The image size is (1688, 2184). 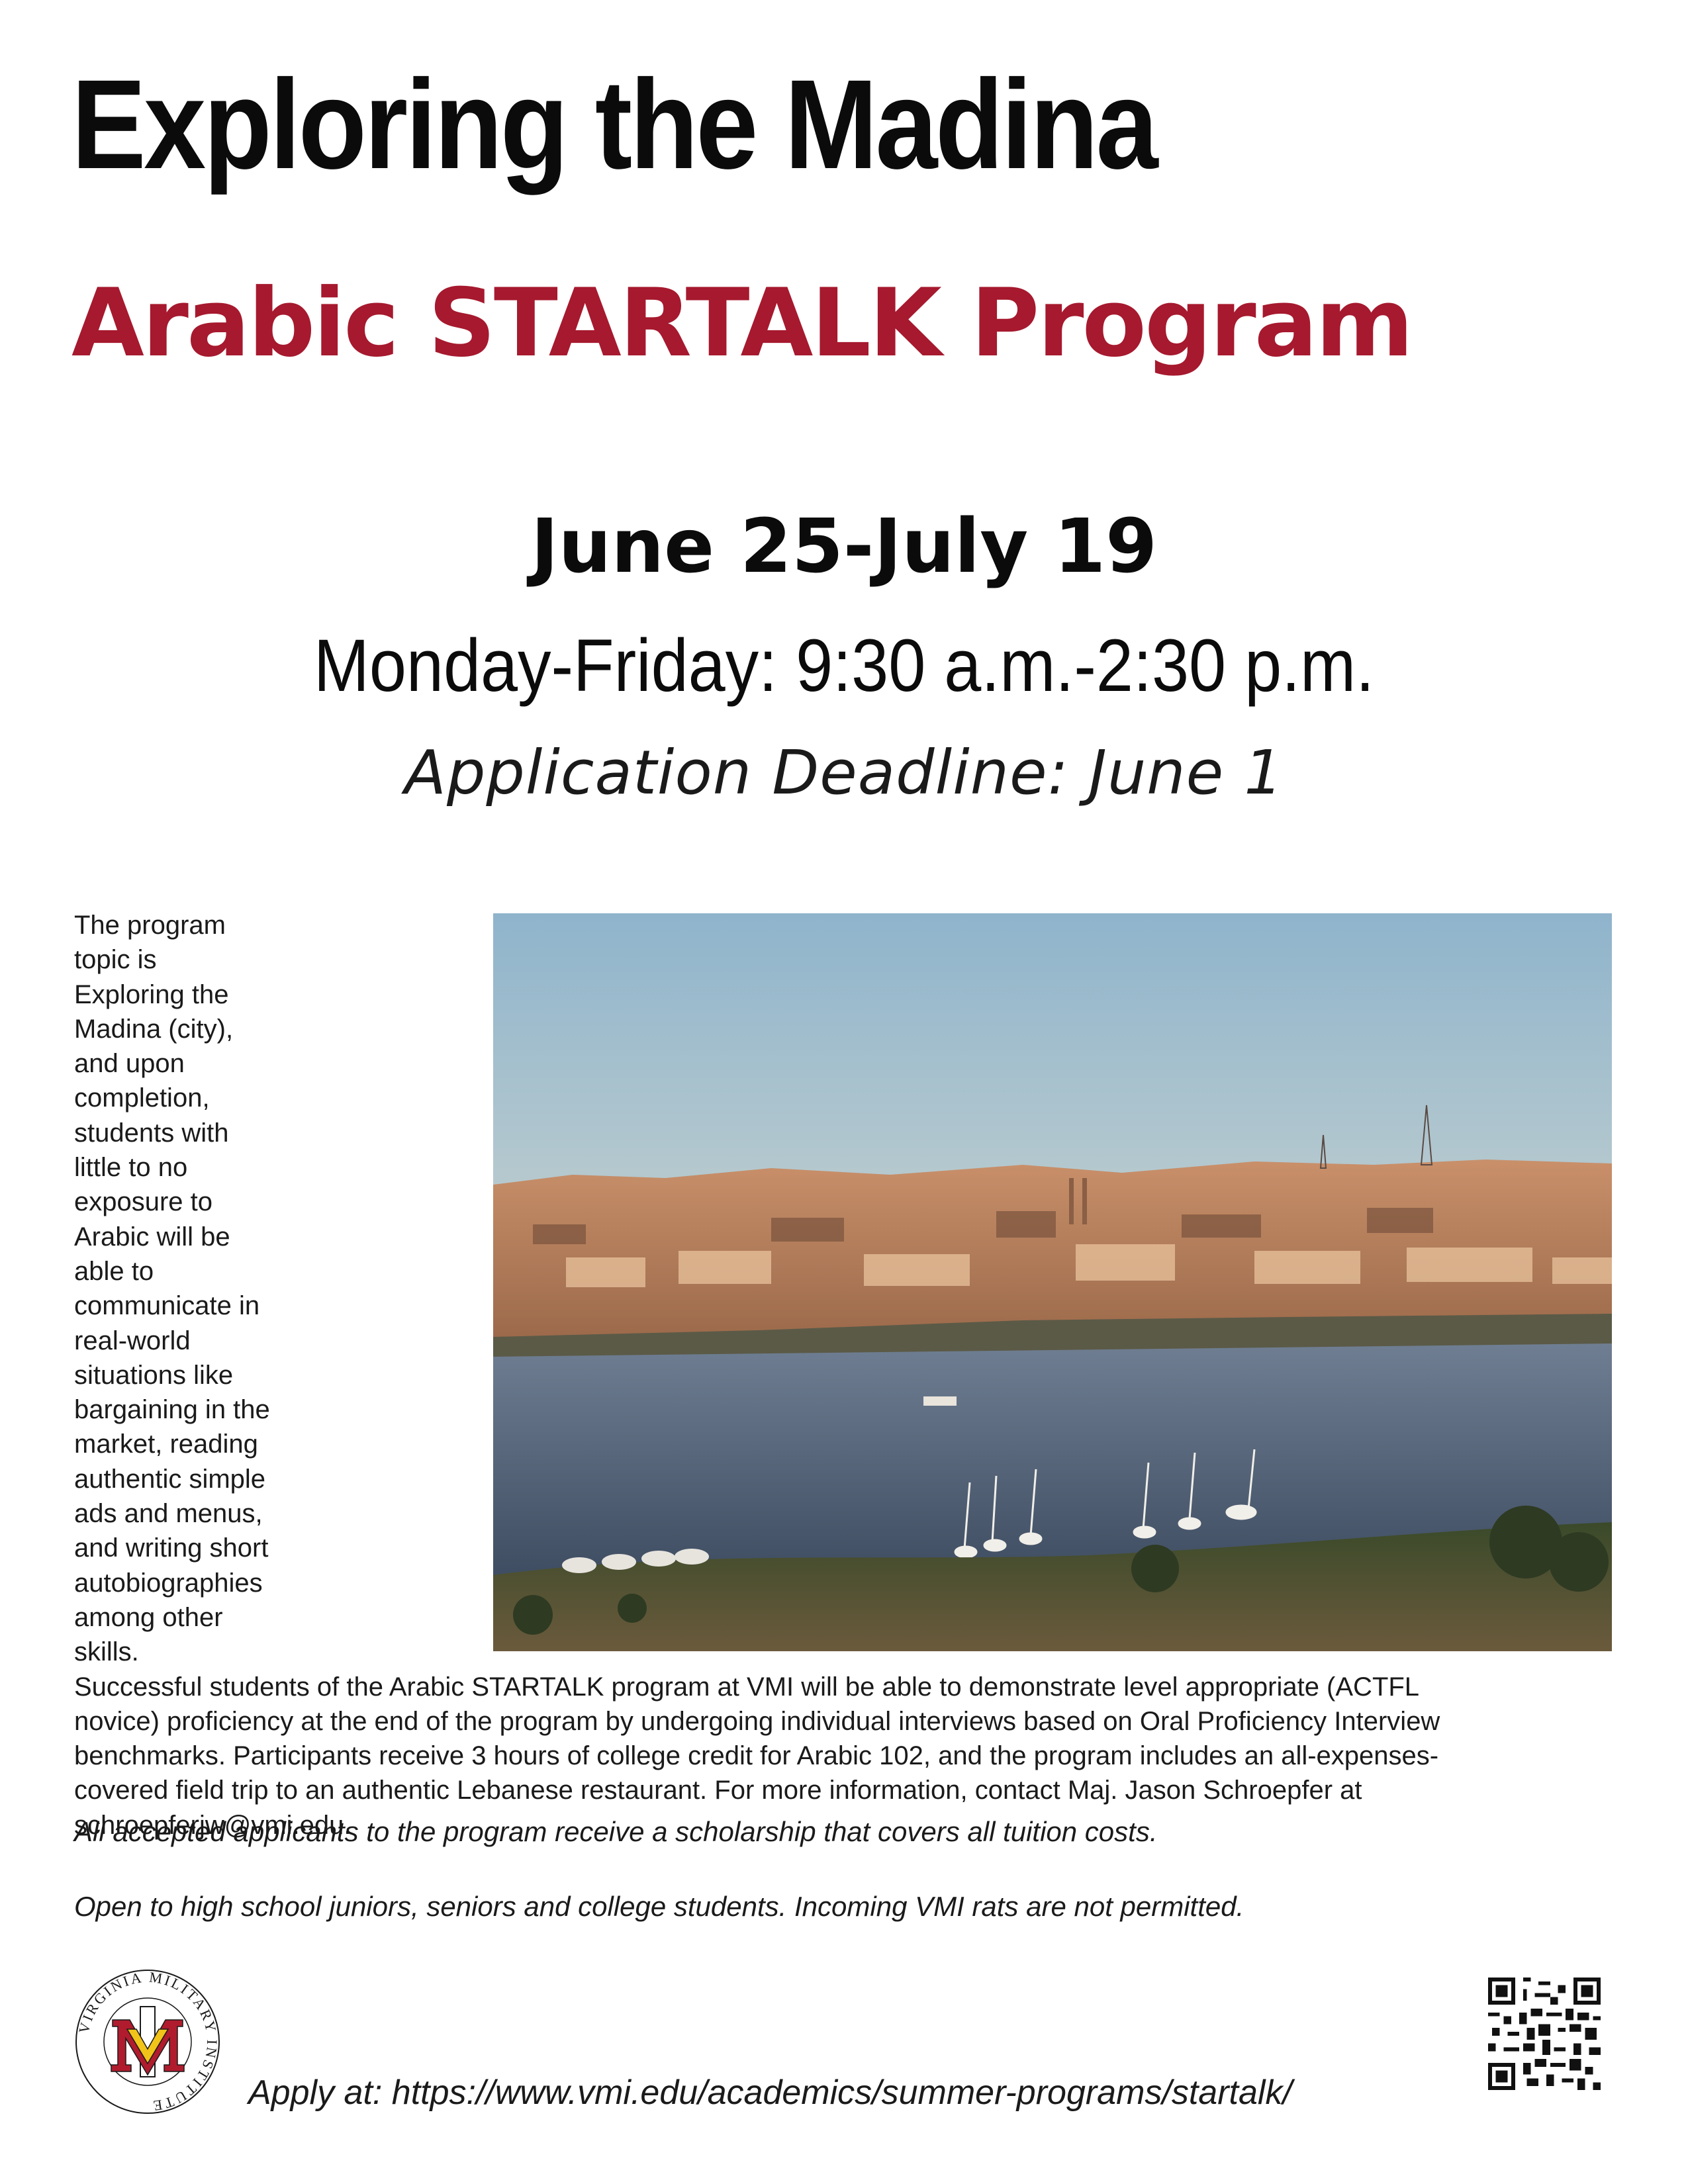 What do you see at coordinates (844, 665) in the screenshot?
I see `program-hours: Monday-Friday: 9:30 a.m.-2:30 p.m.` at bounding box center [844, 665].